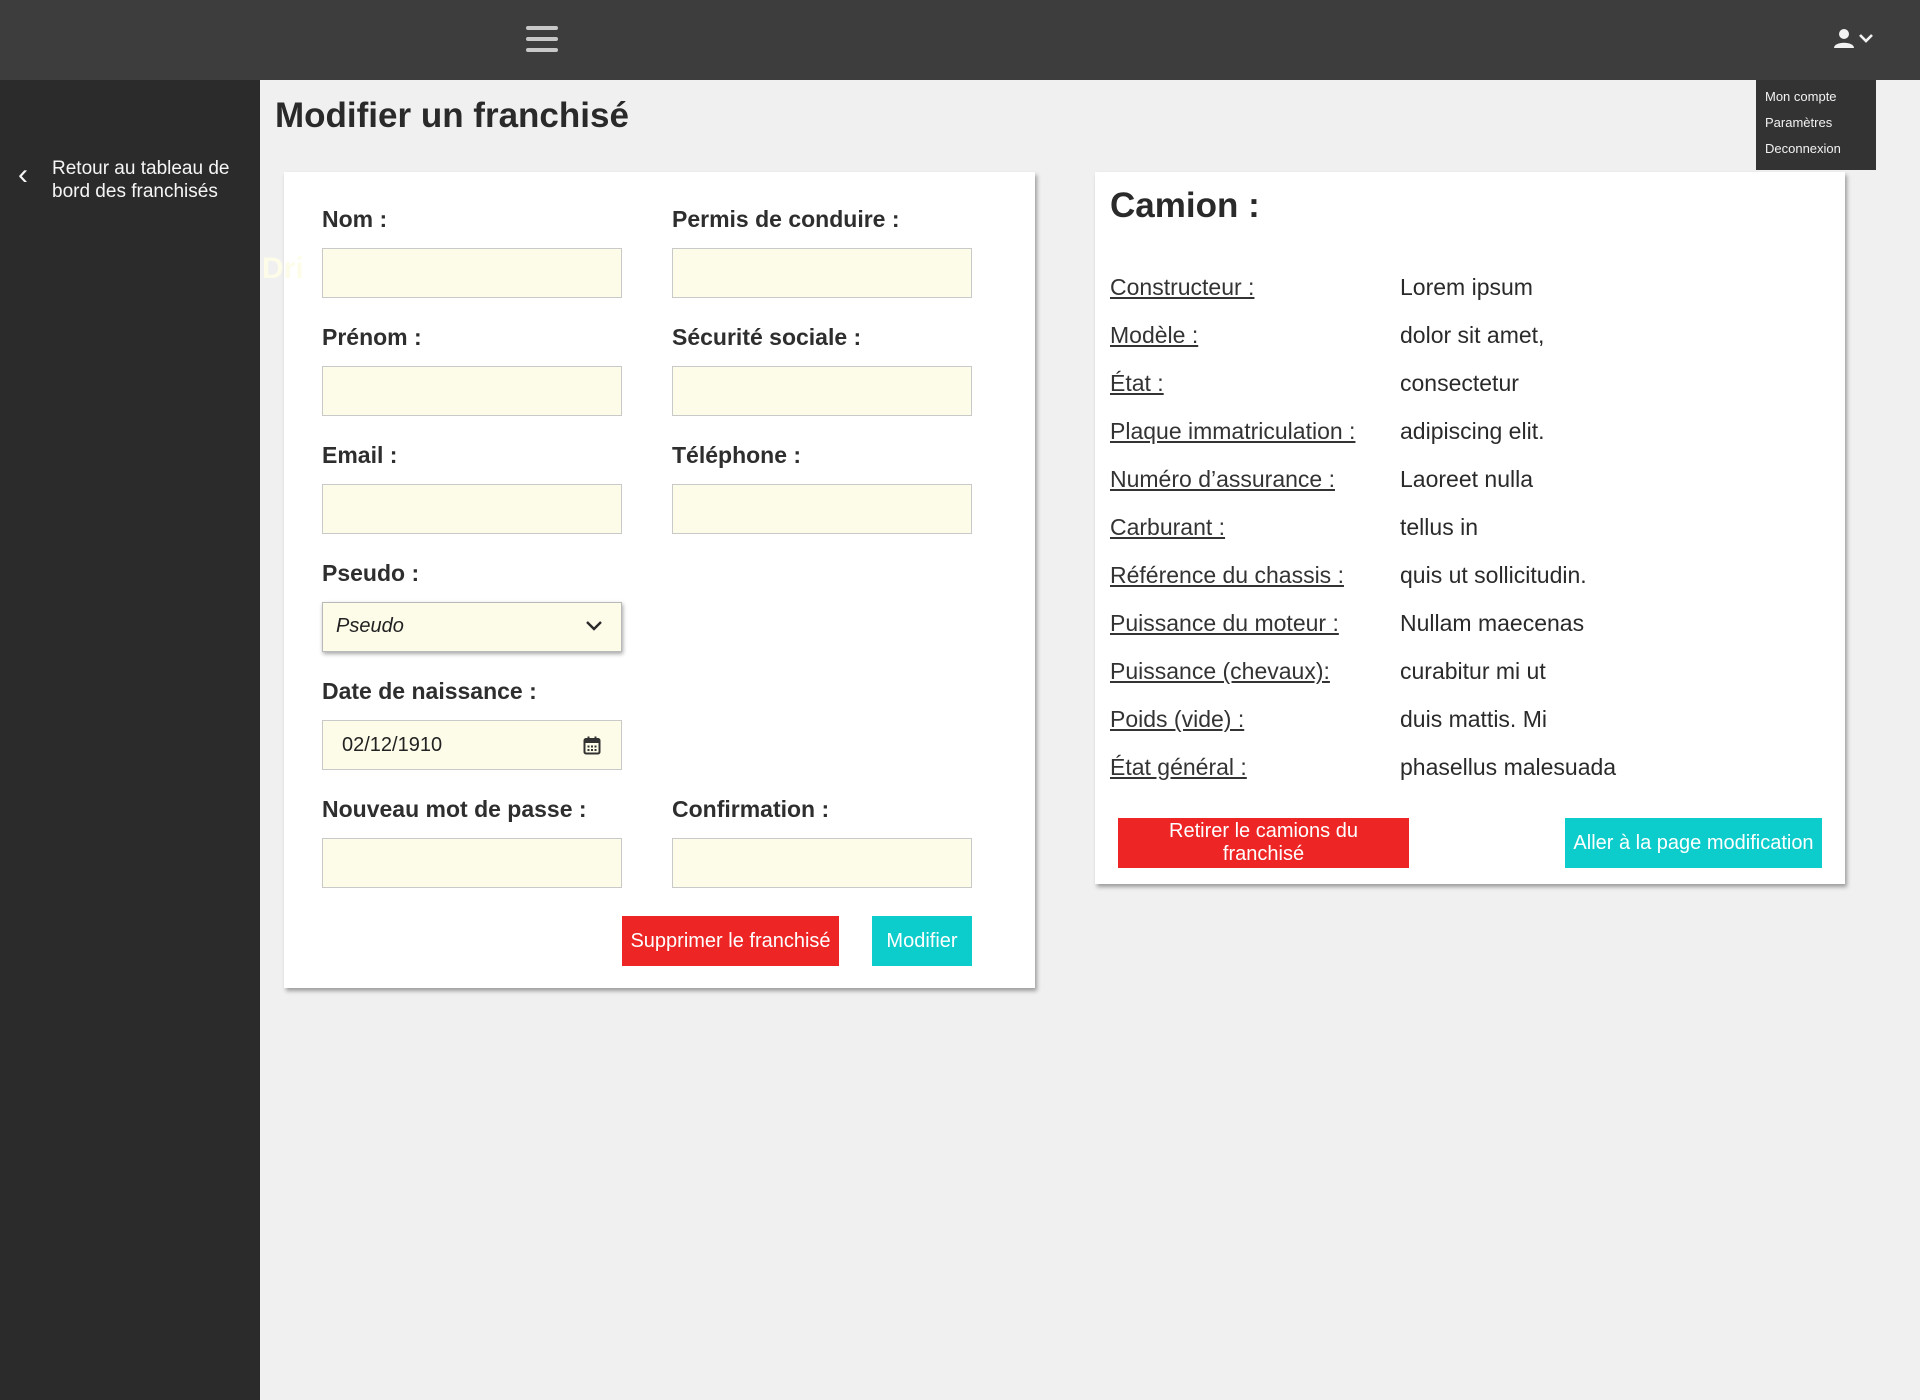 The width and height of the screenshot is (1920, 1400). I want to click on spec-label: Puissance (chevaux):, so click(1220, 671).